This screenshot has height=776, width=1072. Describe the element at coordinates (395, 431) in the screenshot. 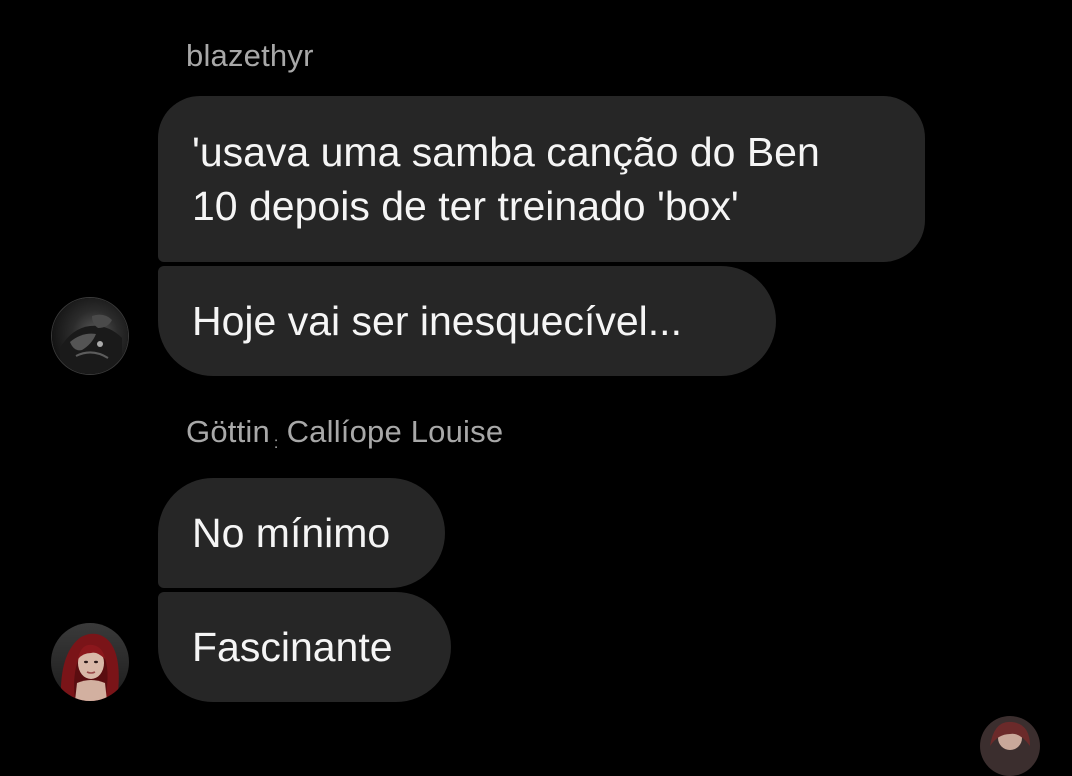

I see `sender-nickname: Callíope Louise` at that location.